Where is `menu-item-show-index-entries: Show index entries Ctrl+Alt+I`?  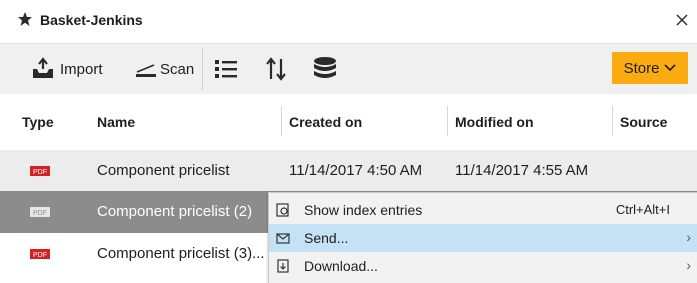
menu-item-show-index-entries: Show index entries Ctrl+Alt+I is located at coordinates (483, 210).